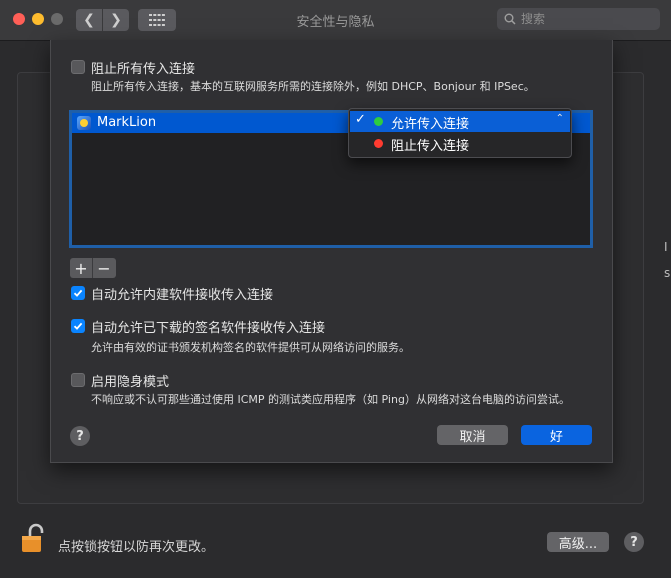 This screenshot has width=671, height=578. What do you see at coordinates (78, 67) in the screenshot?
I see `block-all-checkbox` at bounding box center [78, 67].